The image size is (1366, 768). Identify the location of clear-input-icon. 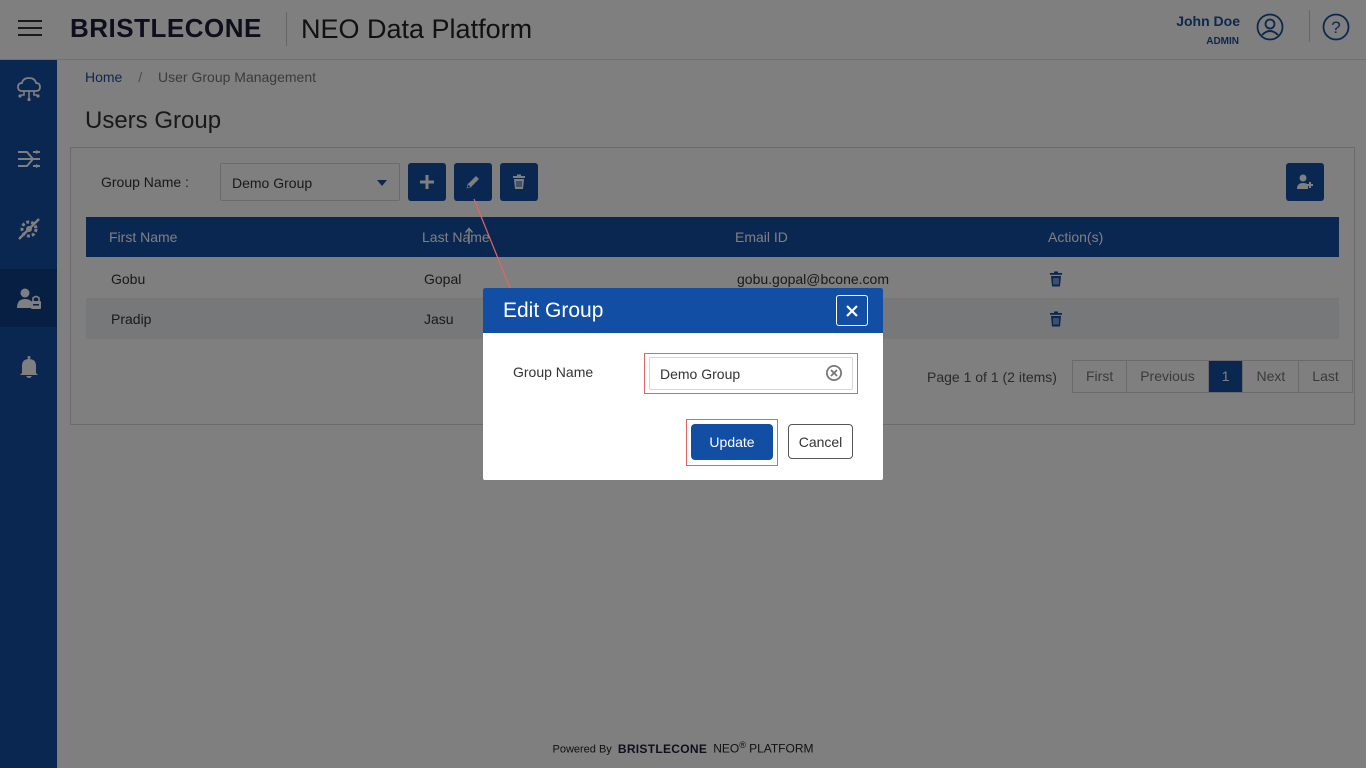
(834, 373).